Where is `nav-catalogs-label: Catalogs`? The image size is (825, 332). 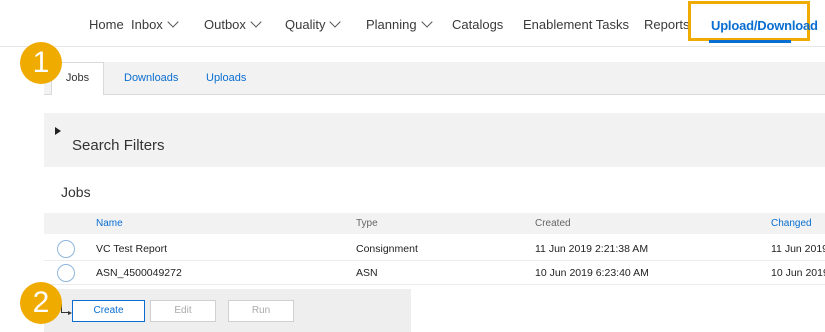
nav-catalogs-label: Catalogs is located at coordinates (478, 24).